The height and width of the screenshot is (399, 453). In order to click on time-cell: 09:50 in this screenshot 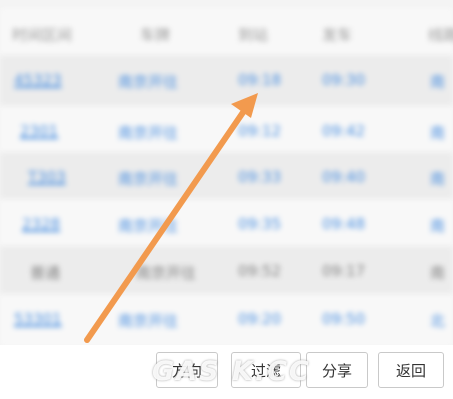, I will do `click(343, 319)`.